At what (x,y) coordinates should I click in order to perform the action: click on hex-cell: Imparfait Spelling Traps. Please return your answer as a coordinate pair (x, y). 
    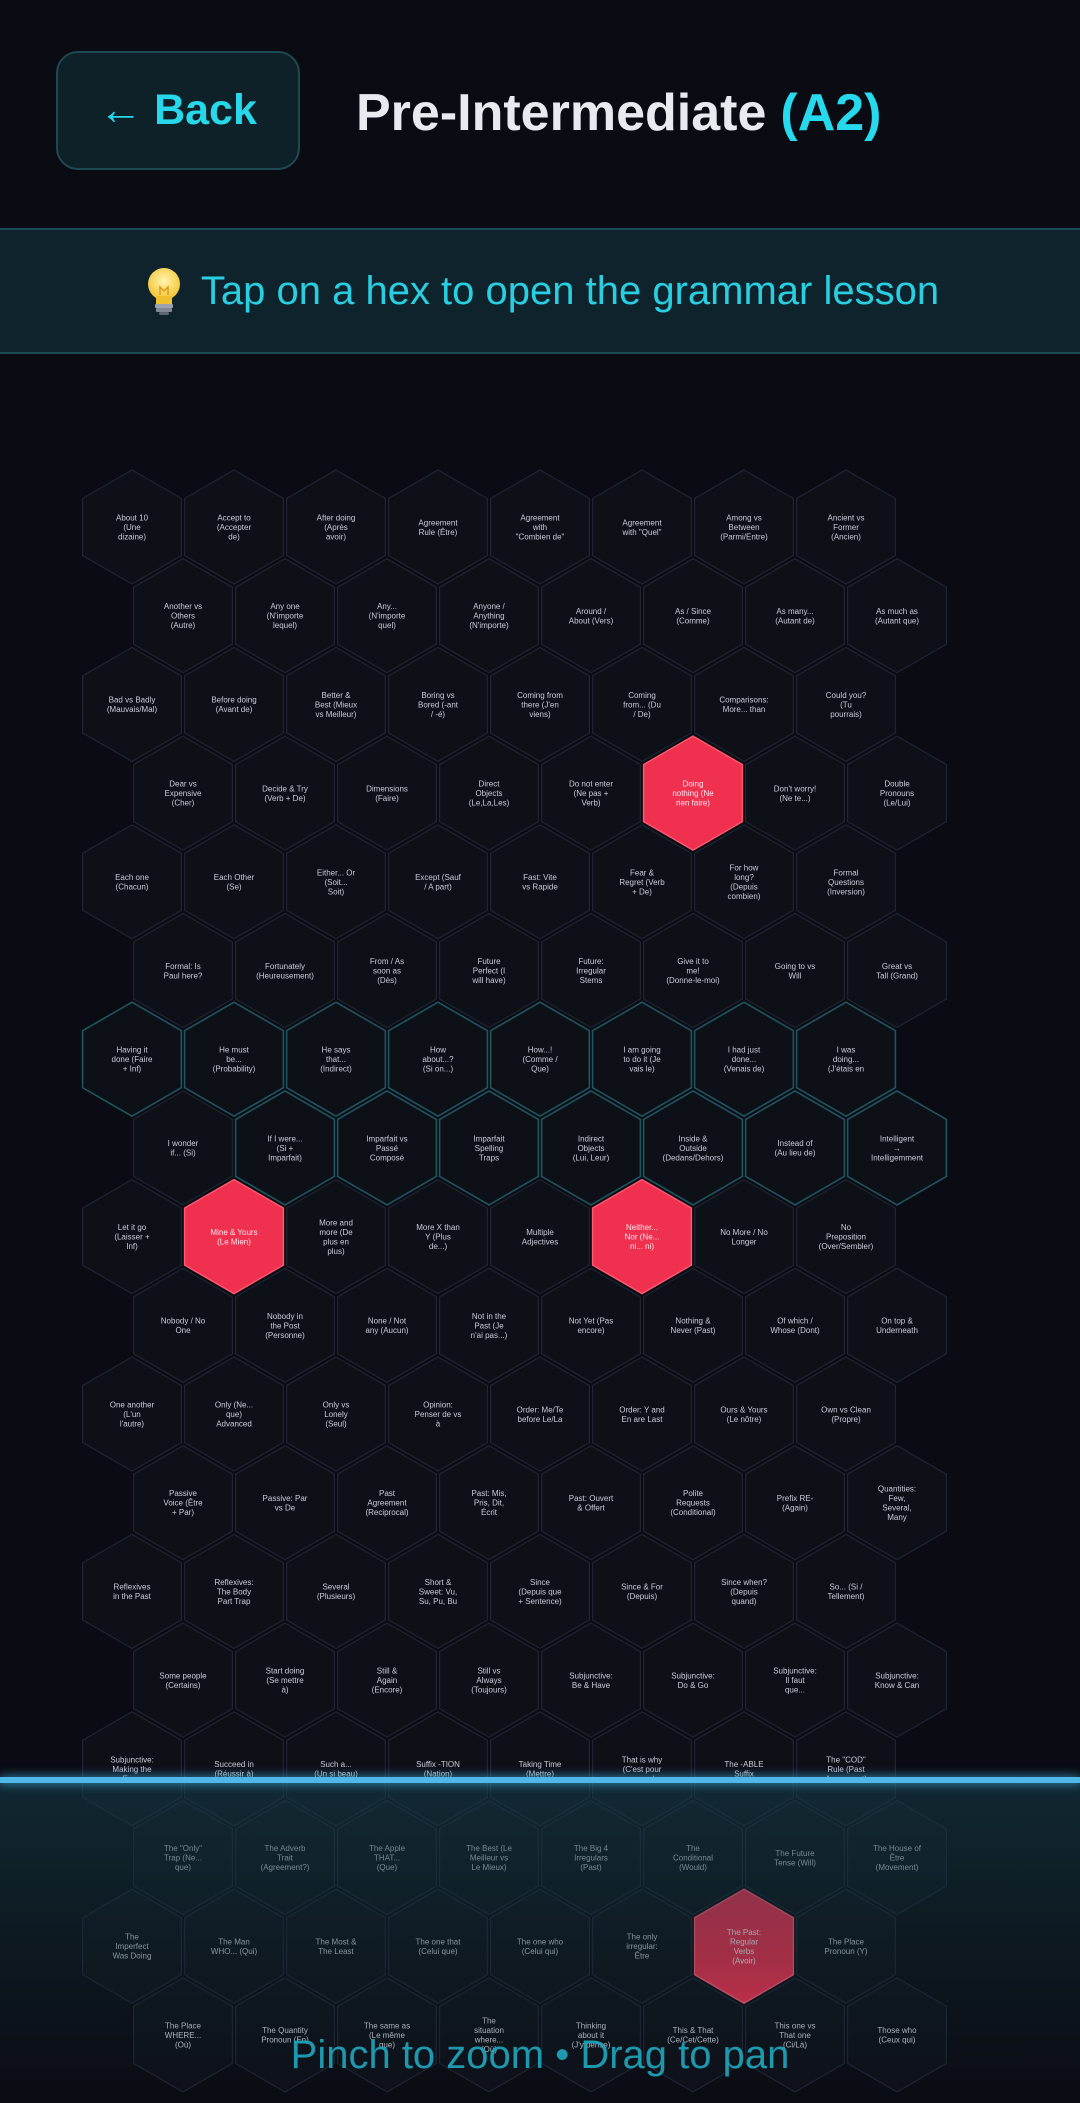
    Looking at the image, I should click on (489, 1147).